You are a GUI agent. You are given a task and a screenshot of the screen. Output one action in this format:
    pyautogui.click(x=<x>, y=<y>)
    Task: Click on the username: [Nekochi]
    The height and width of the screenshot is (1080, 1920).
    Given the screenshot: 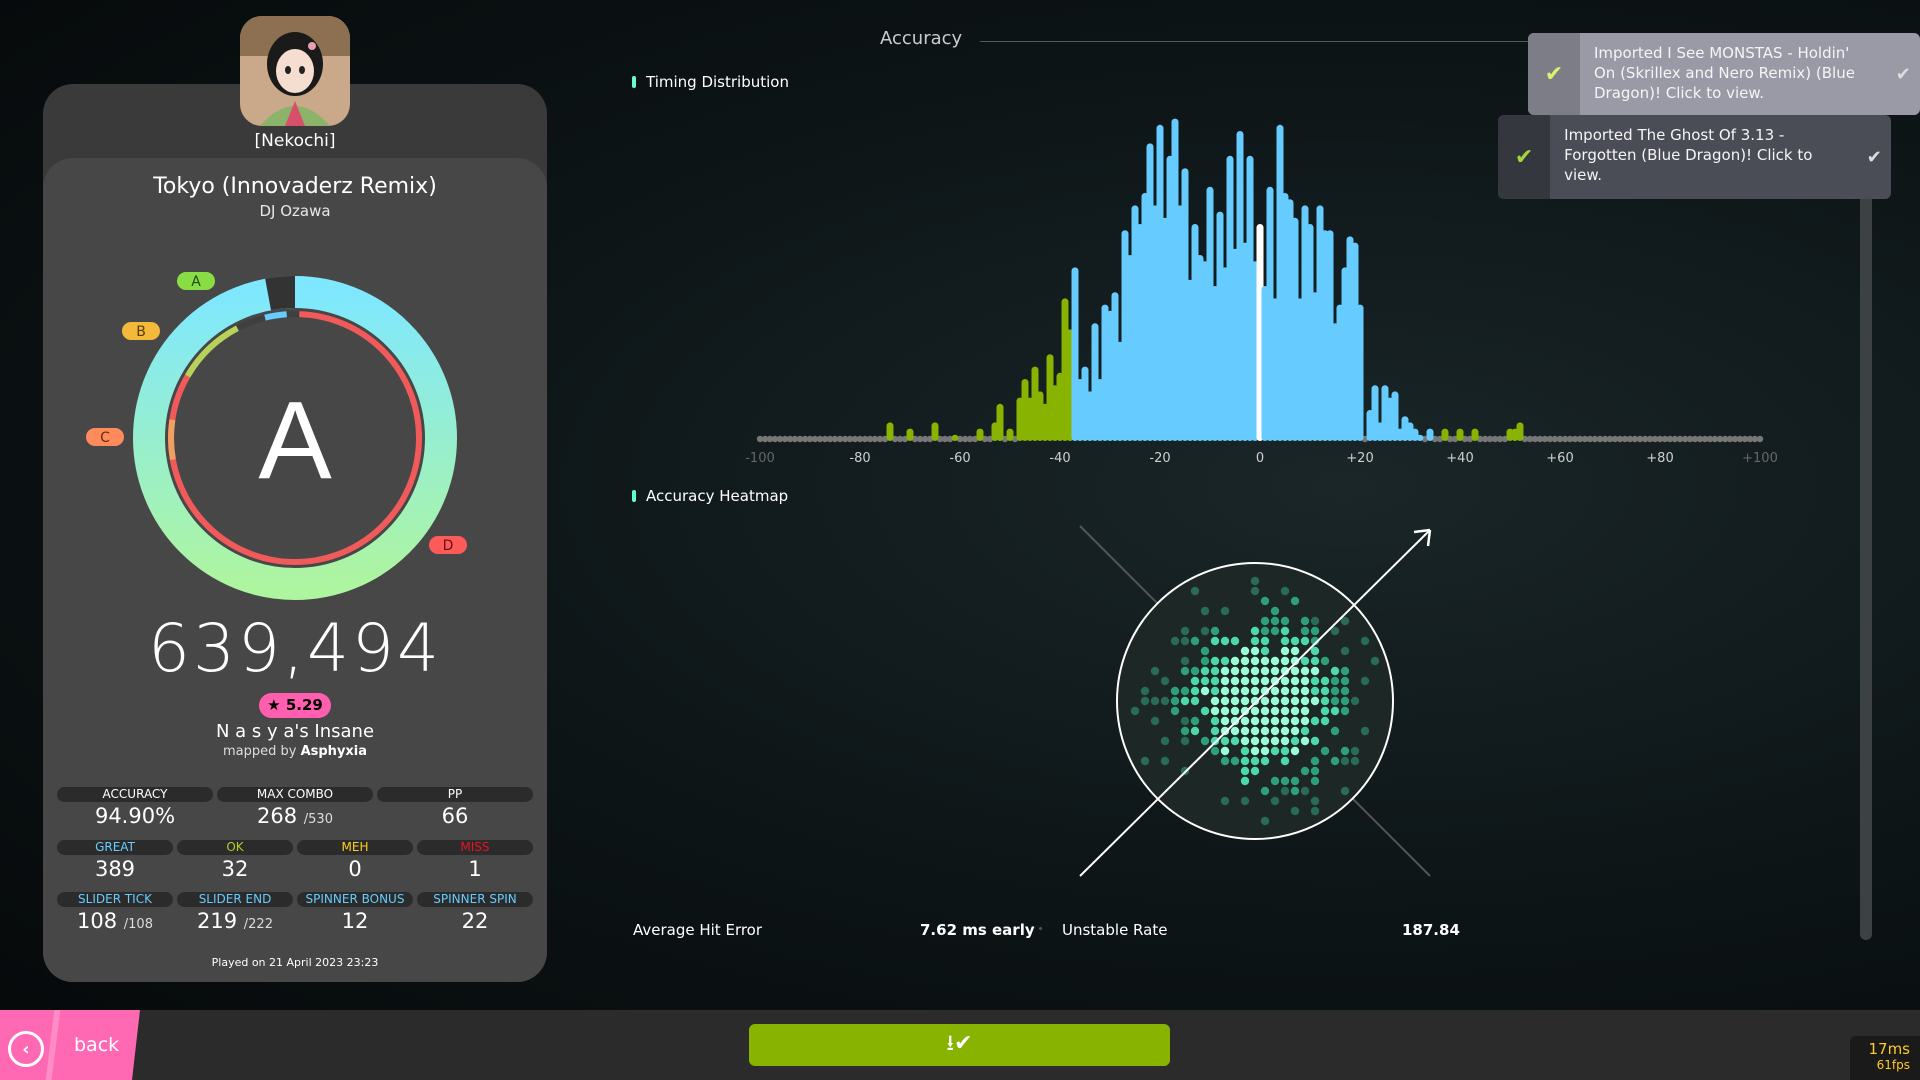 What is the action you would take?
    pyautogui.click(x=295, y=141)
    